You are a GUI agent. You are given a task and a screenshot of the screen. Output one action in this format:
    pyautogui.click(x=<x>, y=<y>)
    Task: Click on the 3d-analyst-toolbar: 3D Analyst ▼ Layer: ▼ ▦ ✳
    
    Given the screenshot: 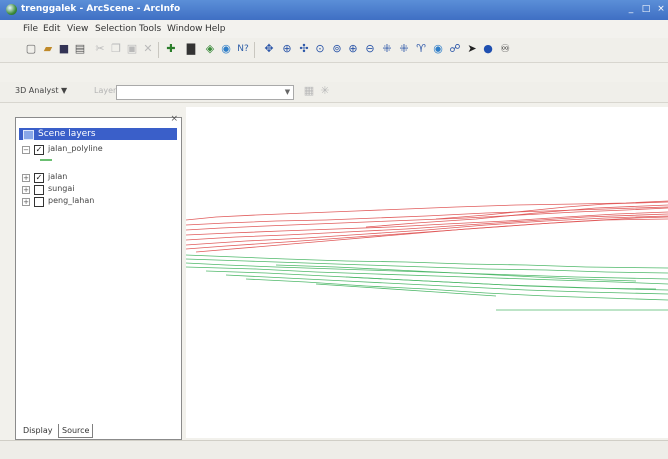 What is the action you would take?
    pyautogui.click(x=334, y=92)
    